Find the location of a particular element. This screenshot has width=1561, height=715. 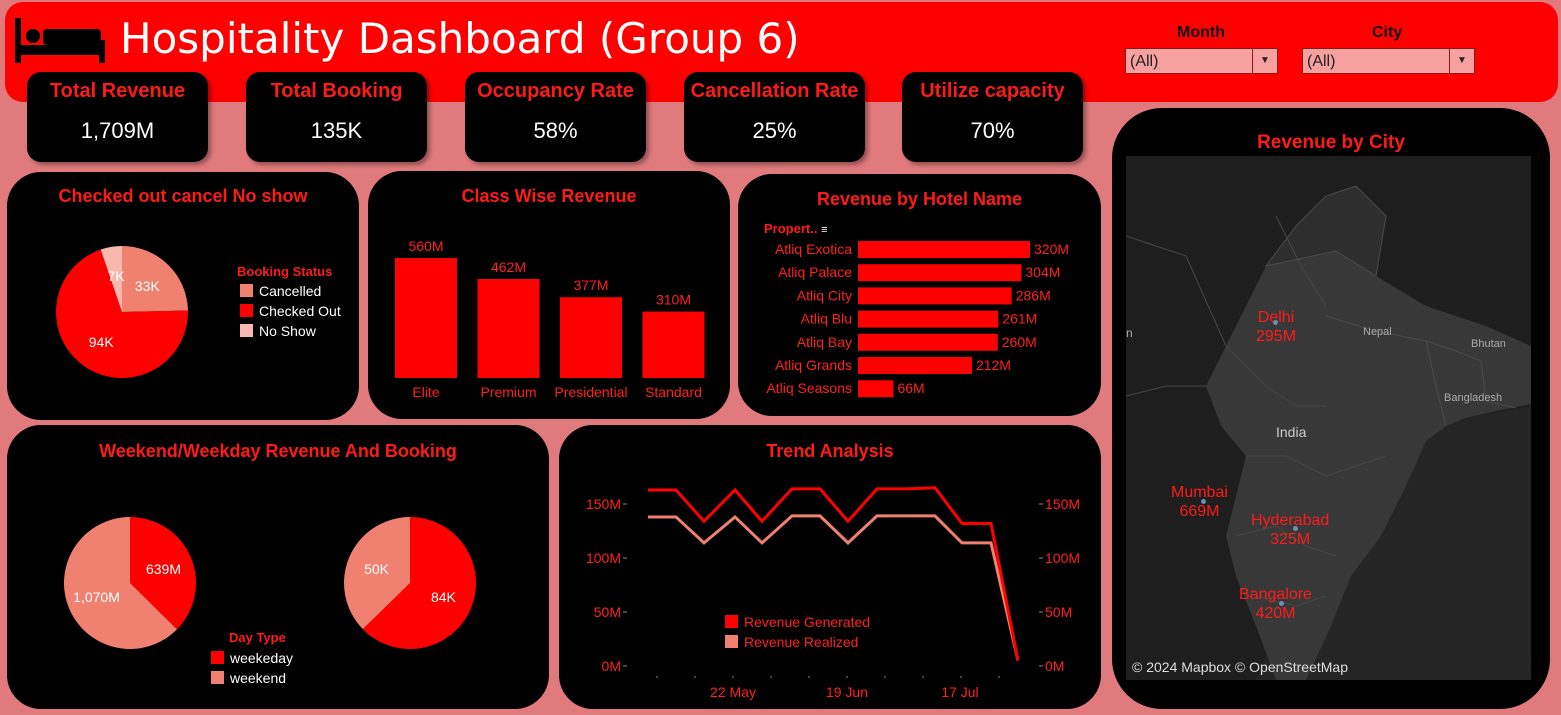

city-marker-delhi: Delhi 295M is located at coordinates (1276, 327).